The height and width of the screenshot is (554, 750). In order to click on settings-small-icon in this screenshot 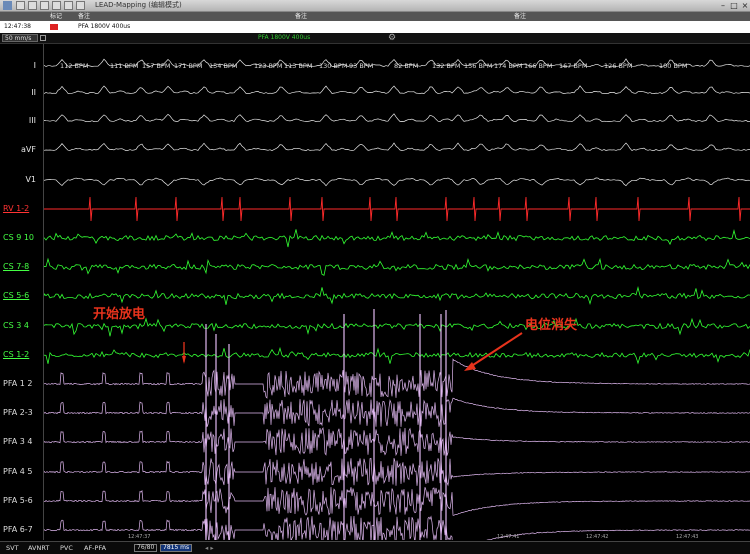, I will do `click(43, 38)`.